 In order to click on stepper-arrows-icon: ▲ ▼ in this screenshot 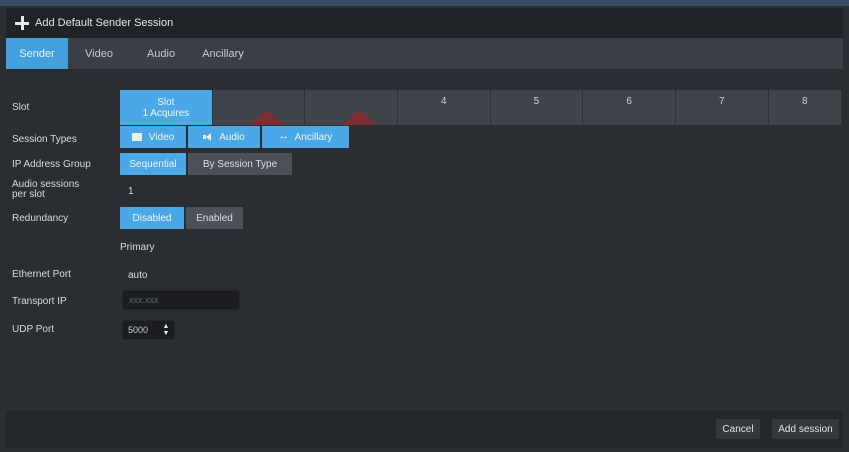, I will do `click(166, 330)`.